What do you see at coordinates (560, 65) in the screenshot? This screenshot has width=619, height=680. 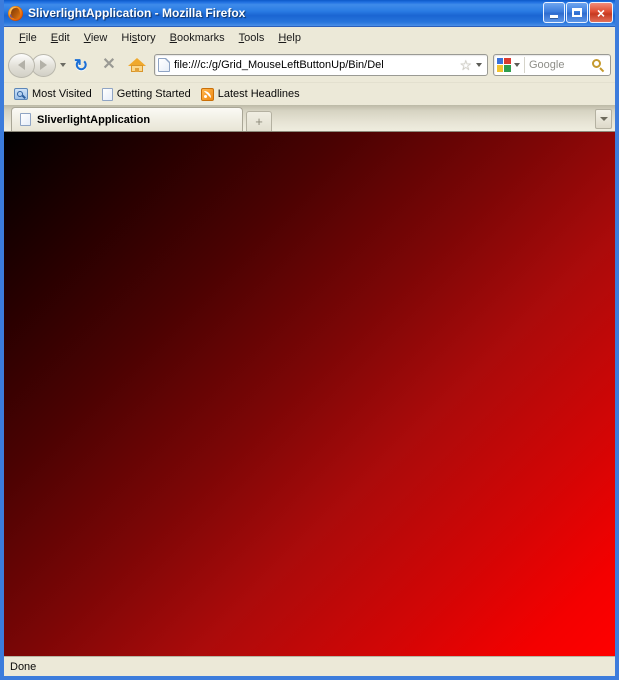 I see `search-input: Google` at bounding box center [560, 65].